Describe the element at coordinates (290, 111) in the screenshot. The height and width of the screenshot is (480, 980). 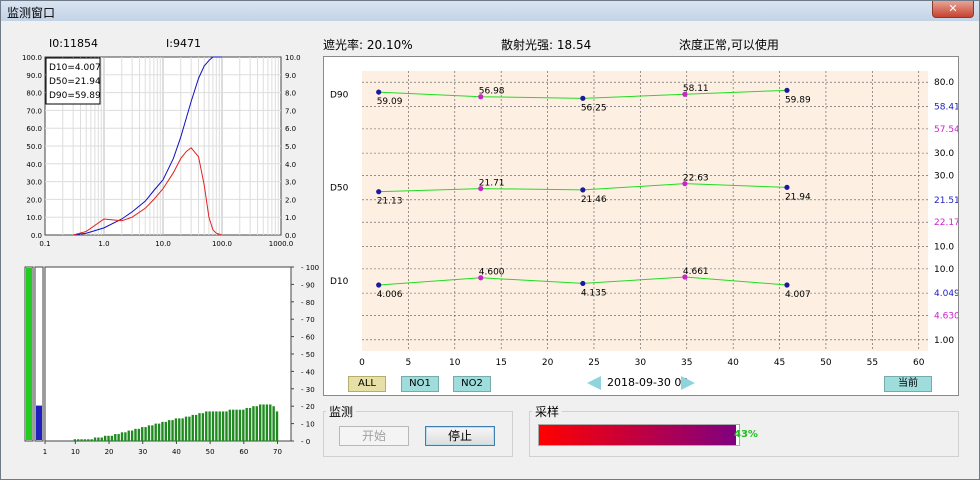
I see `psd-y-right-tick: 7.0` at that location.